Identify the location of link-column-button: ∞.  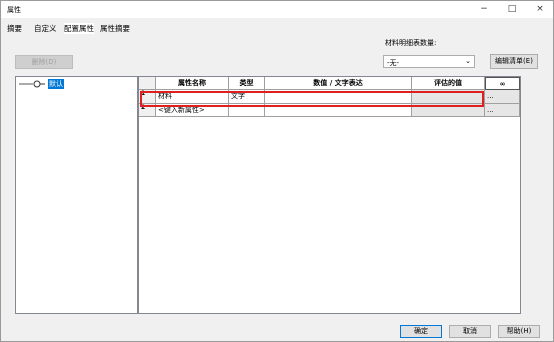
(502, 83).